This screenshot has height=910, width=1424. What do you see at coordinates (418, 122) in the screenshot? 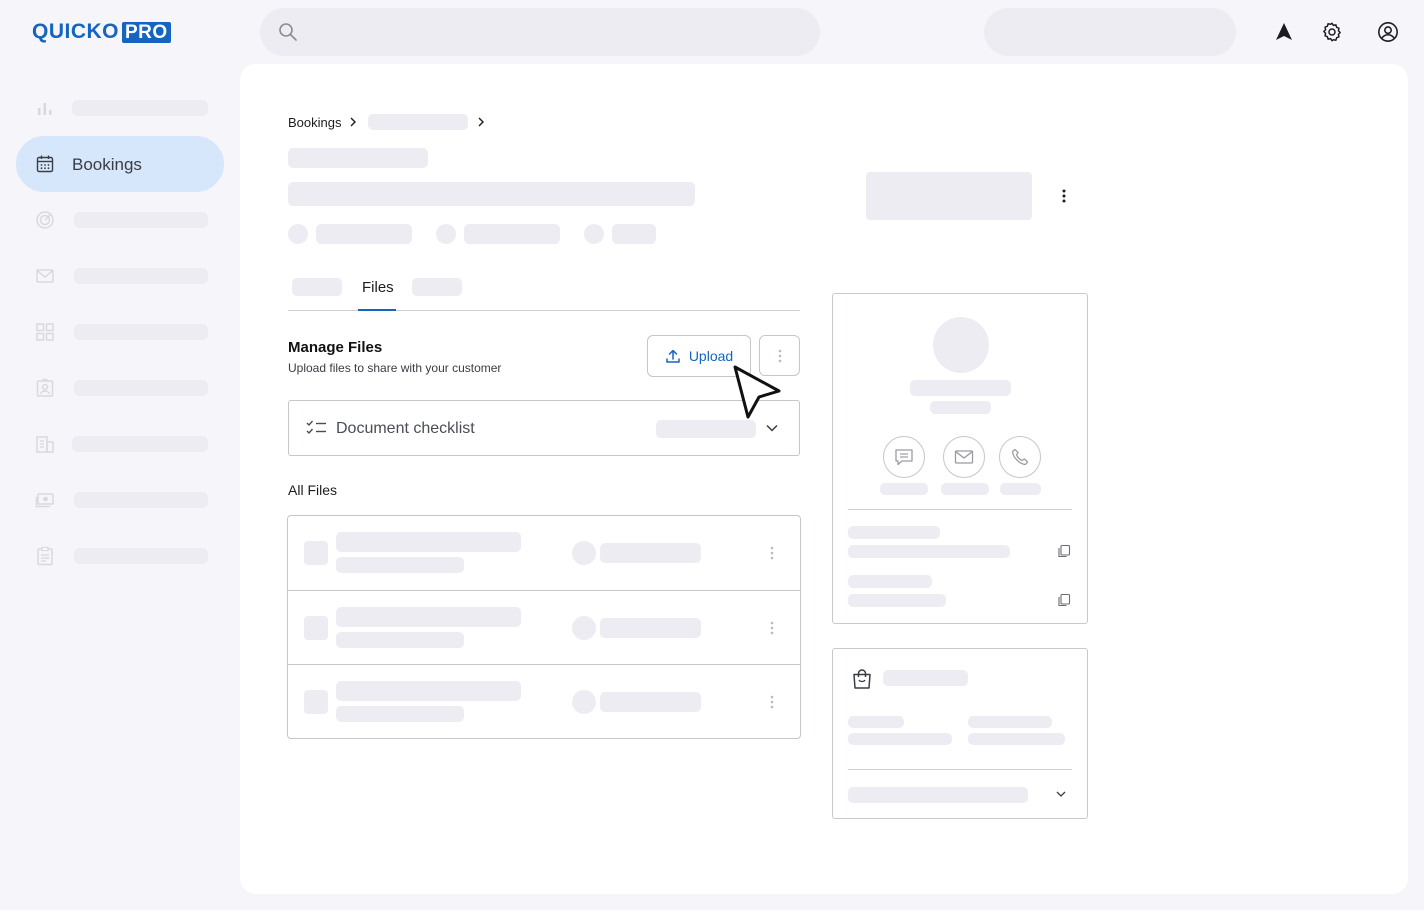
I see `breadcrumb-placeholder` at bounding box center [418, 122].